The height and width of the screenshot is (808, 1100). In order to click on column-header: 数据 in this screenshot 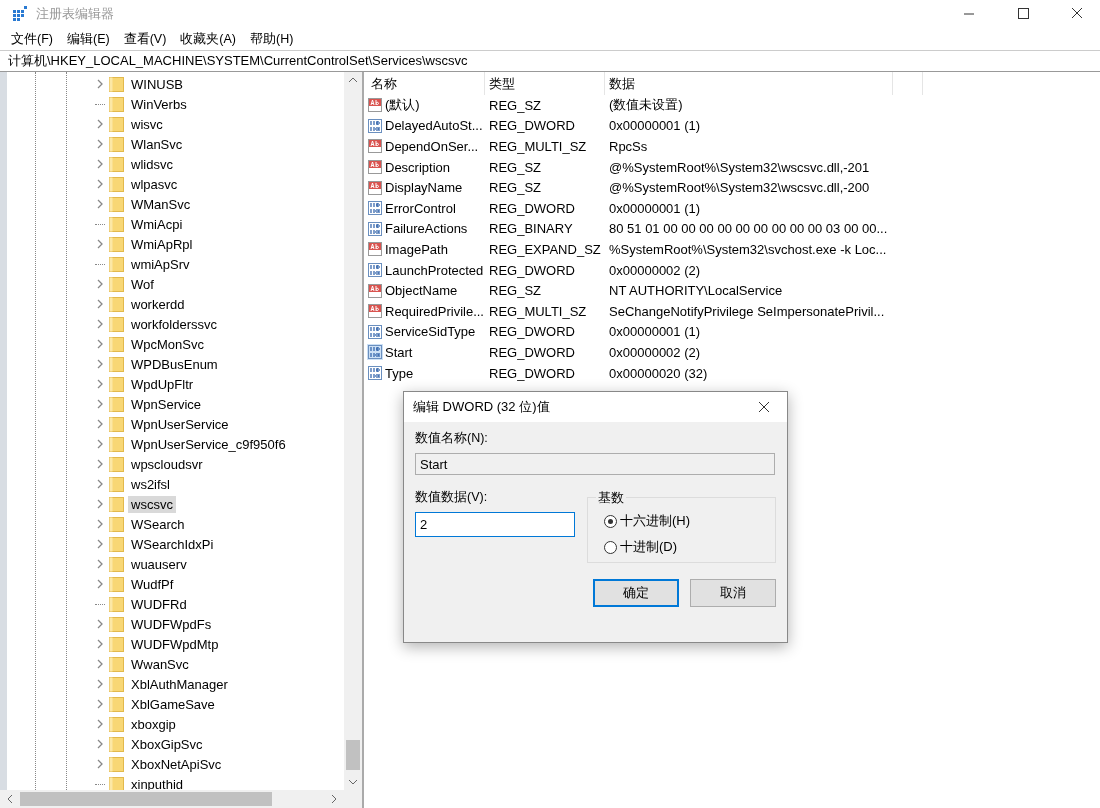, I will do `click(749, 83)`.